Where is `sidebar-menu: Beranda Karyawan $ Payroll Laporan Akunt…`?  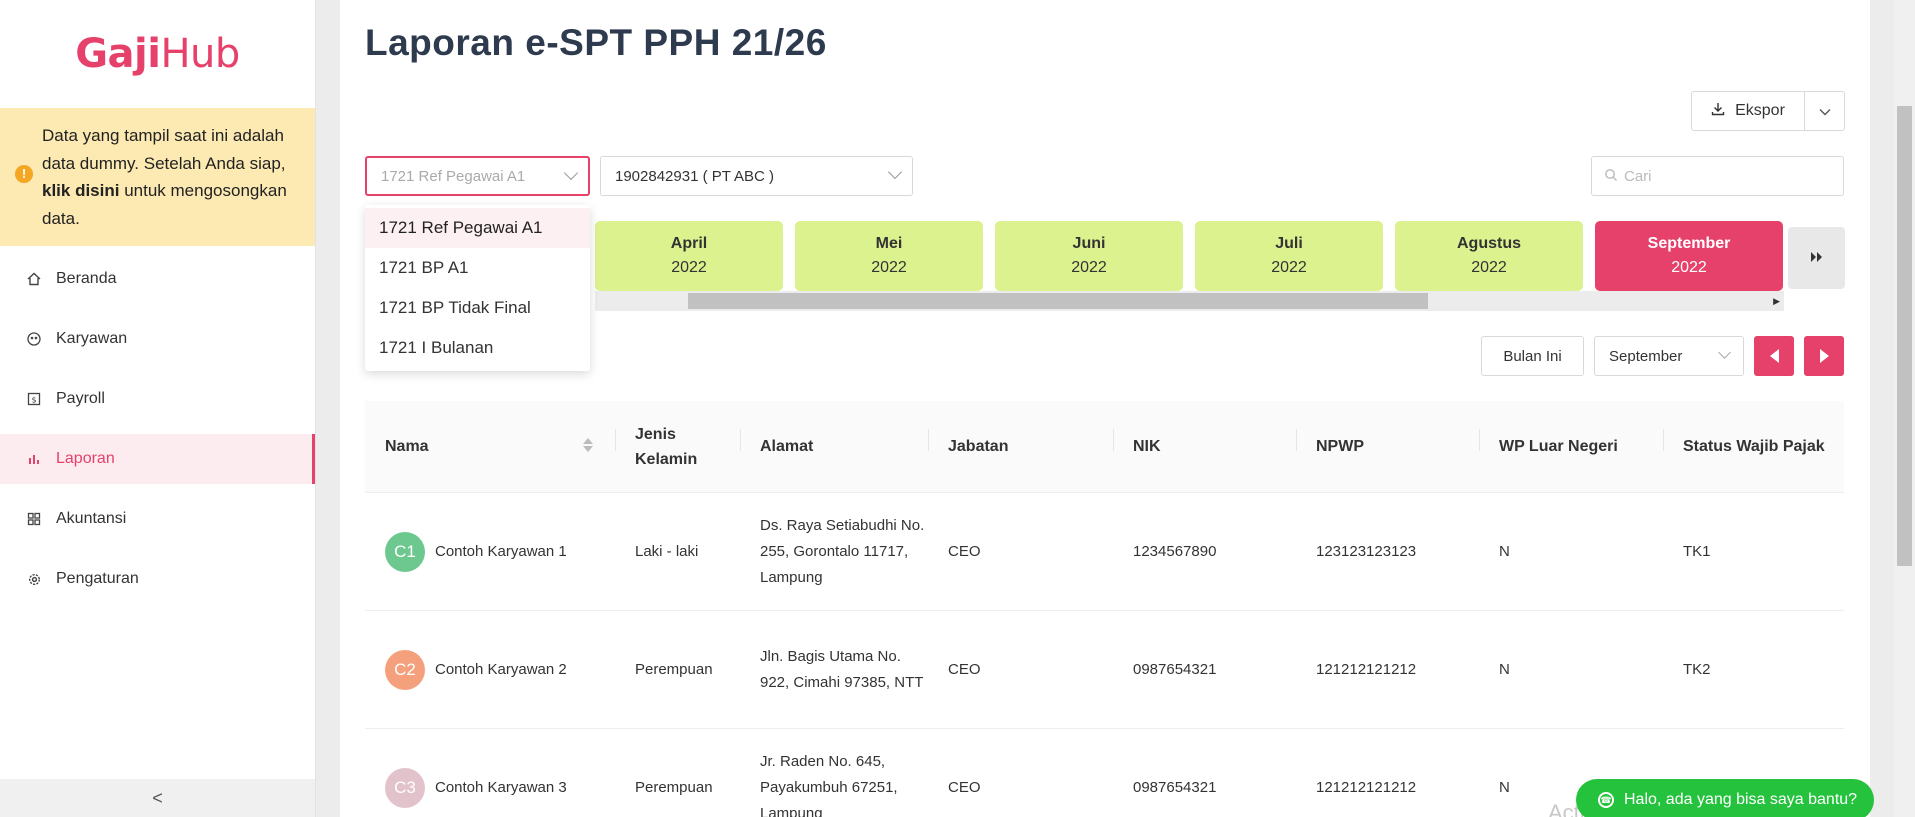
sidebar-menu: Beranda Karyawan $ Payroll Laporan Akunt… is located at coordinates (157, 429).